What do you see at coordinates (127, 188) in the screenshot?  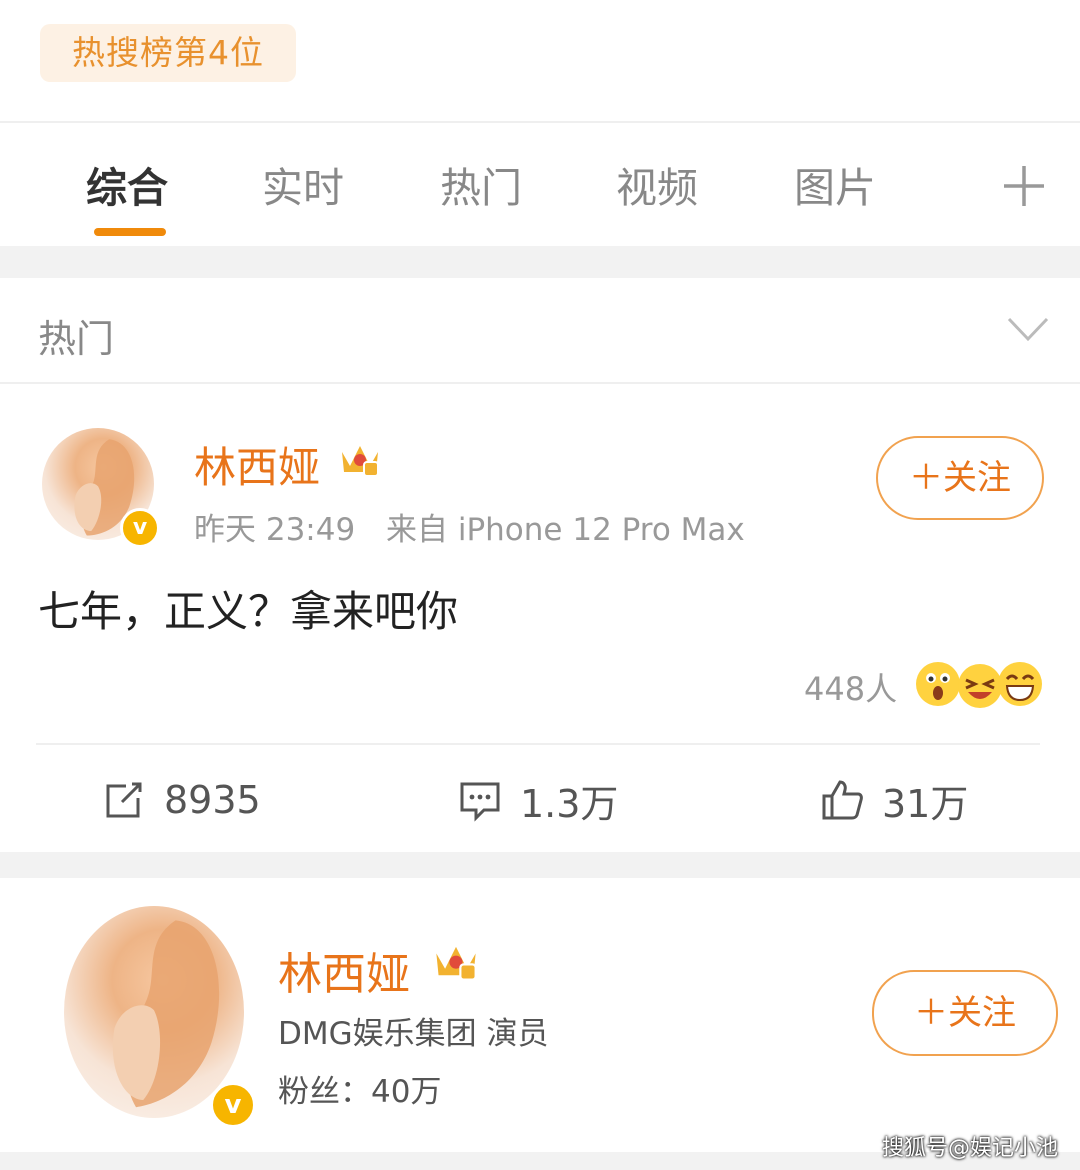 I see `tab-all: 综合` at bounding box center [127, 188].